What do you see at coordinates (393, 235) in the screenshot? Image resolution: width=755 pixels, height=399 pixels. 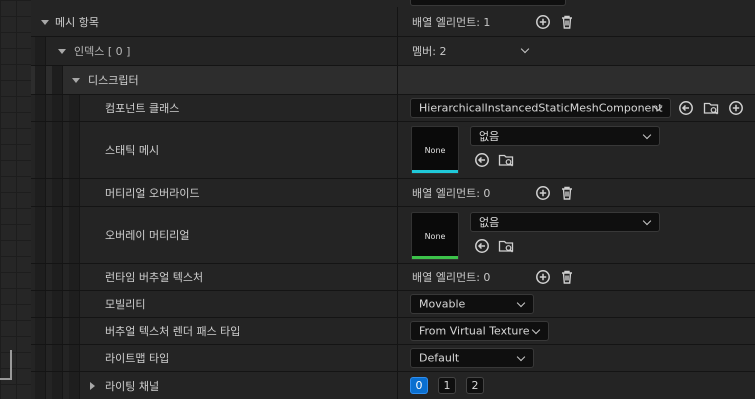 I see `row-overlay-material: 오버레이 머티리얼 None 없음` at bounding box center [393, 235].